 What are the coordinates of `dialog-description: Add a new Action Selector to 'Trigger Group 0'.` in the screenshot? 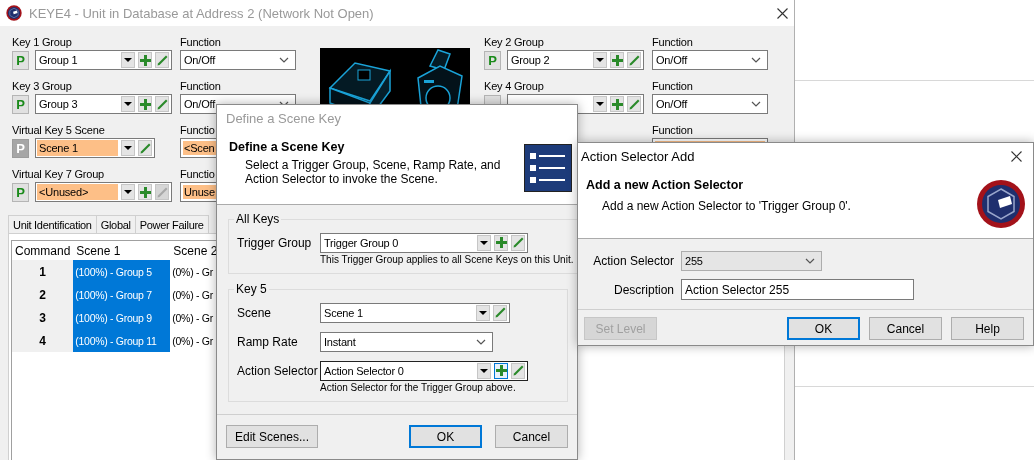 It's located at (726, 206).